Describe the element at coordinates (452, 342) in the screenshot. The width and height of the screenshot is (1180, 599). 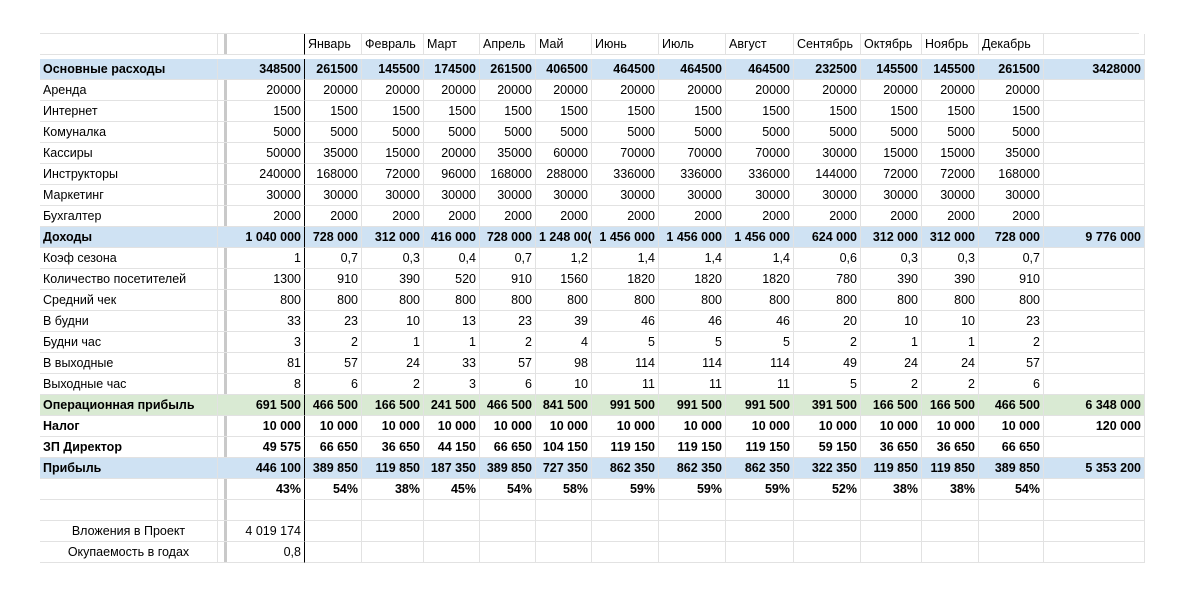
I see `month-value-cell: 1` at that location.